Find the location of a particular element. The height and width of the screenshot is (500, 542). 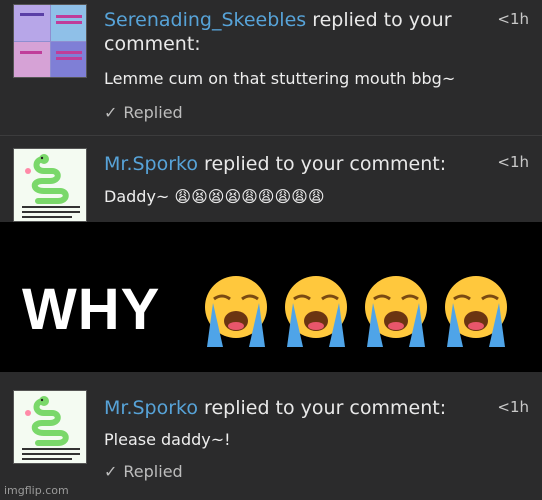

banner-text: WHY is located at coordinates (91, 309).